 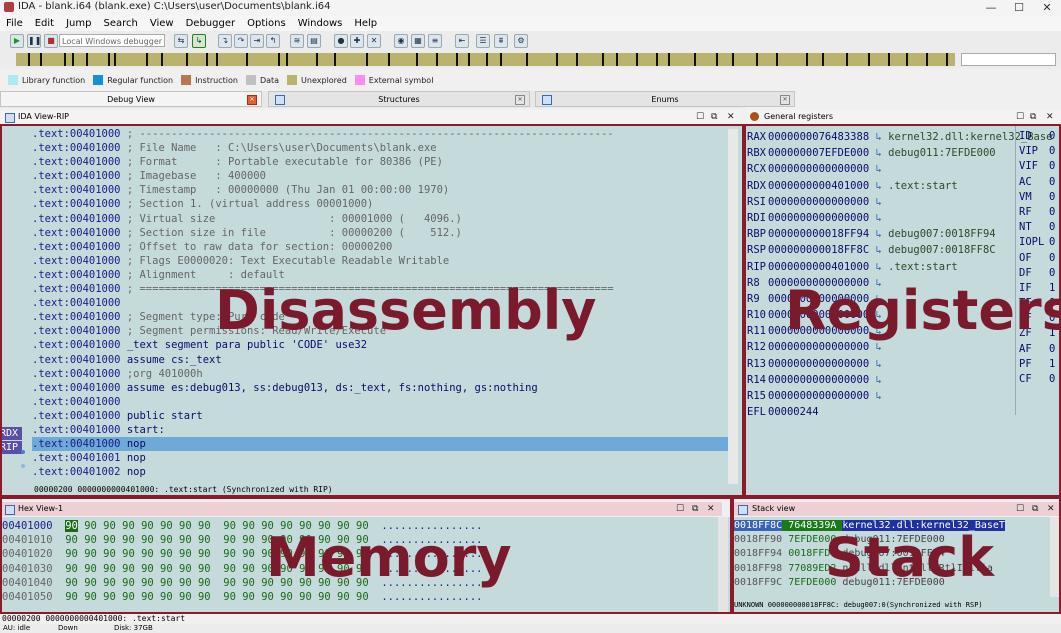 I want to click on tab-enums: Enums ✕, so click(x=665, y=99).